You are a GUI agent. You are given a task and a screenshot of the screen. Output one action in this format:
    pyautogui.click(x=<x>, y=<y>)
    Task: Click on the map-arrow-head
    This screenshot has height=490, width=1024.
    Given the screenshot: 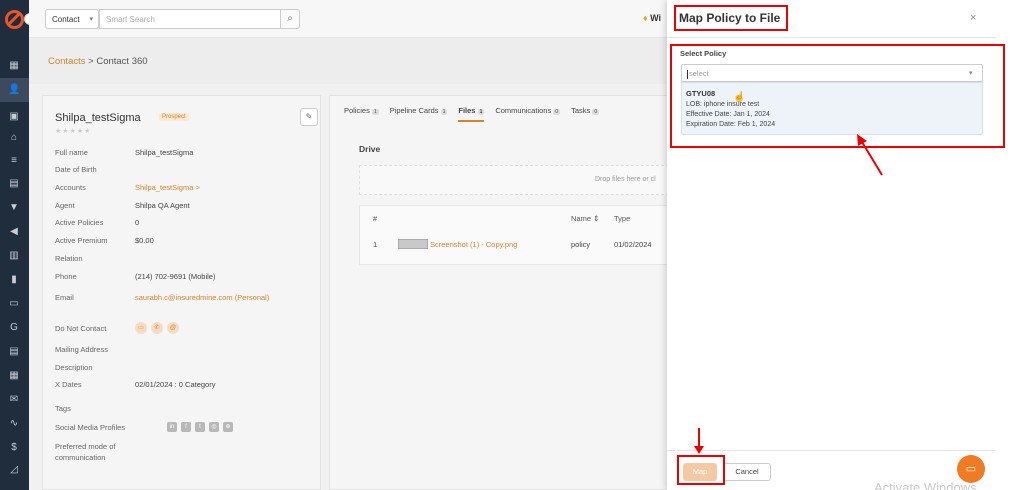 What is the action you would take?
    pyautogui.click(x=699, y=450)
    